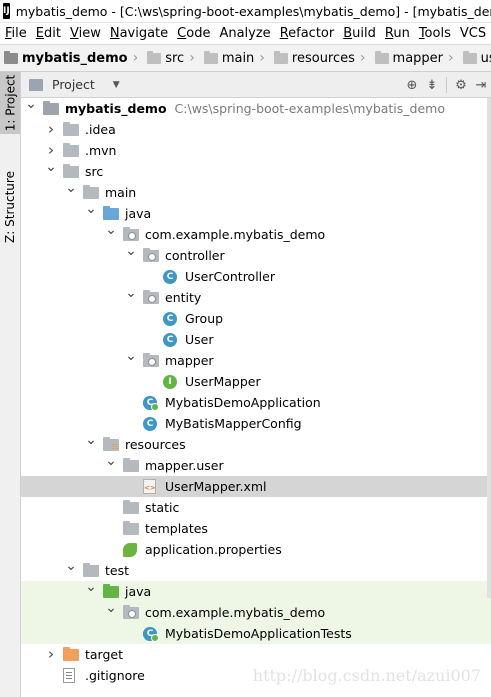  What do you see at coordinates (89, 33) in the screenshot?
I see `menu-label: iew` at bounding box center [89, 33].